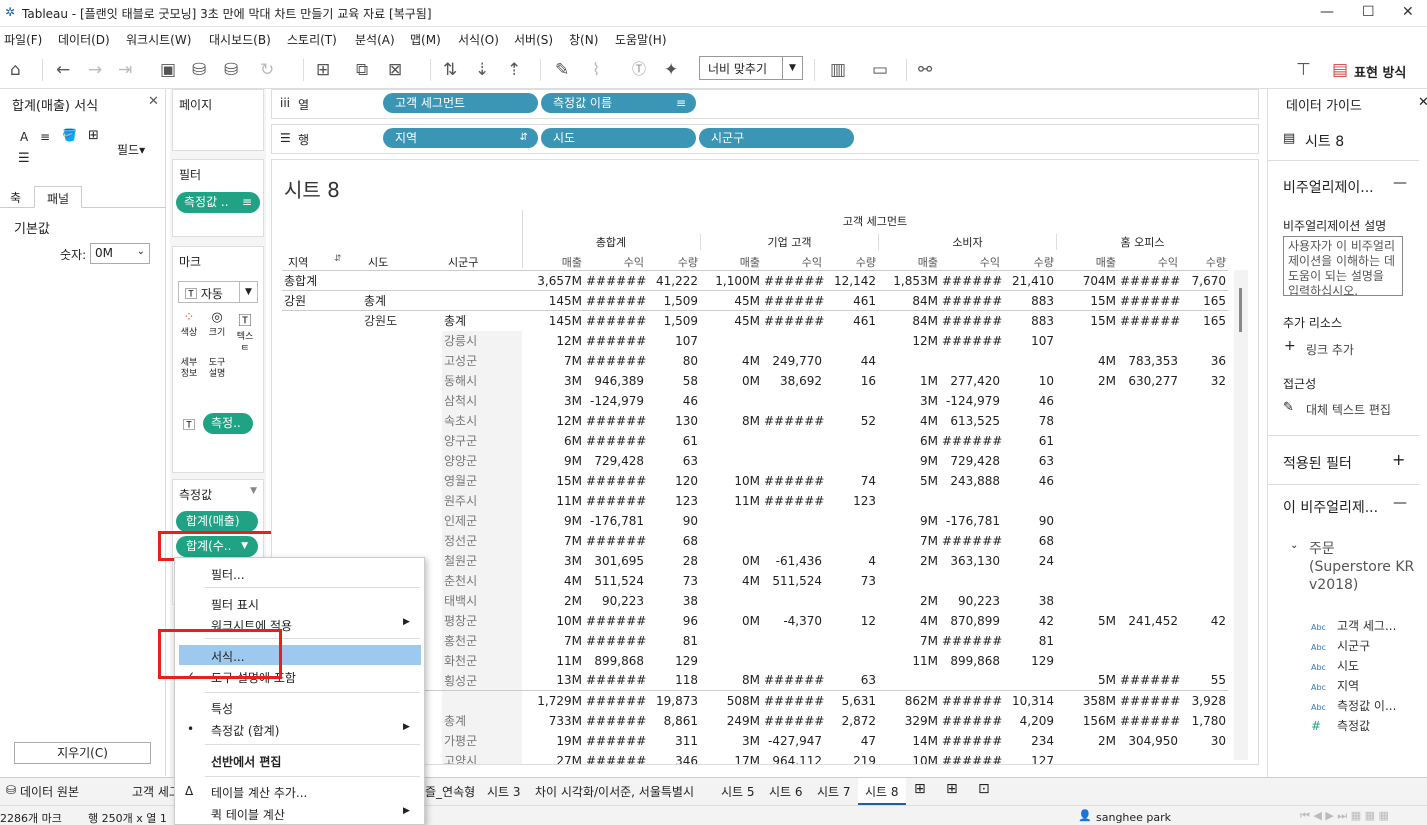  Describe the element at coordinates (478, 39) in the screenshot. I see `menu-format: 서식(O)` at that location.